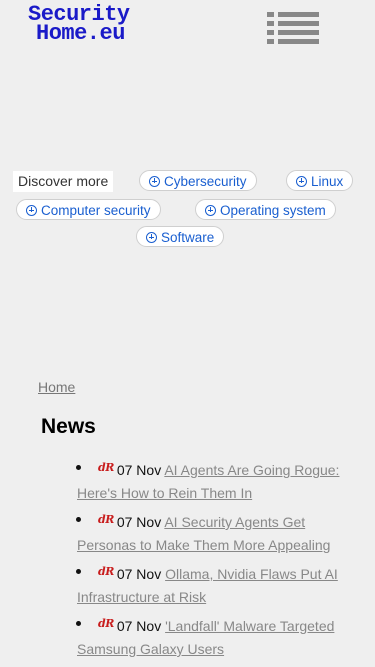 Image resolution: width=375 pixels, height=667 pixels. I want to click on chip-cybersecurity: Cybersecurity, so click(198, 180).